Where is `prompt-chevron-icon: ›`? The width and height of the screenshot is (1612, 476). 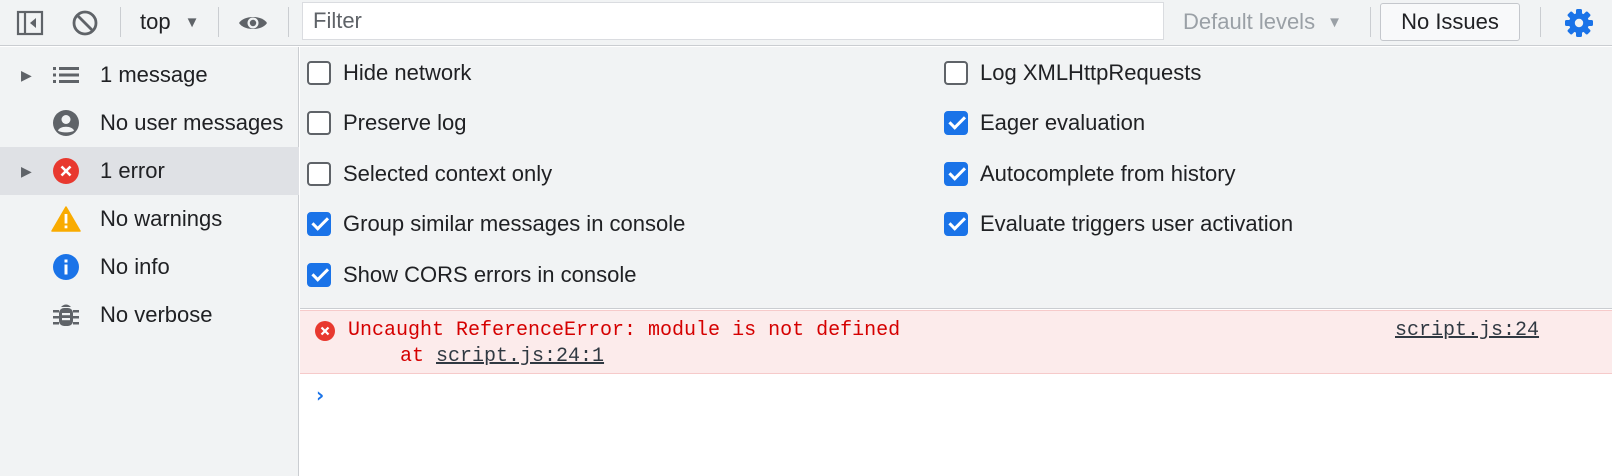 prompt-chevron-icon: › is located at coordinates (320, 395).